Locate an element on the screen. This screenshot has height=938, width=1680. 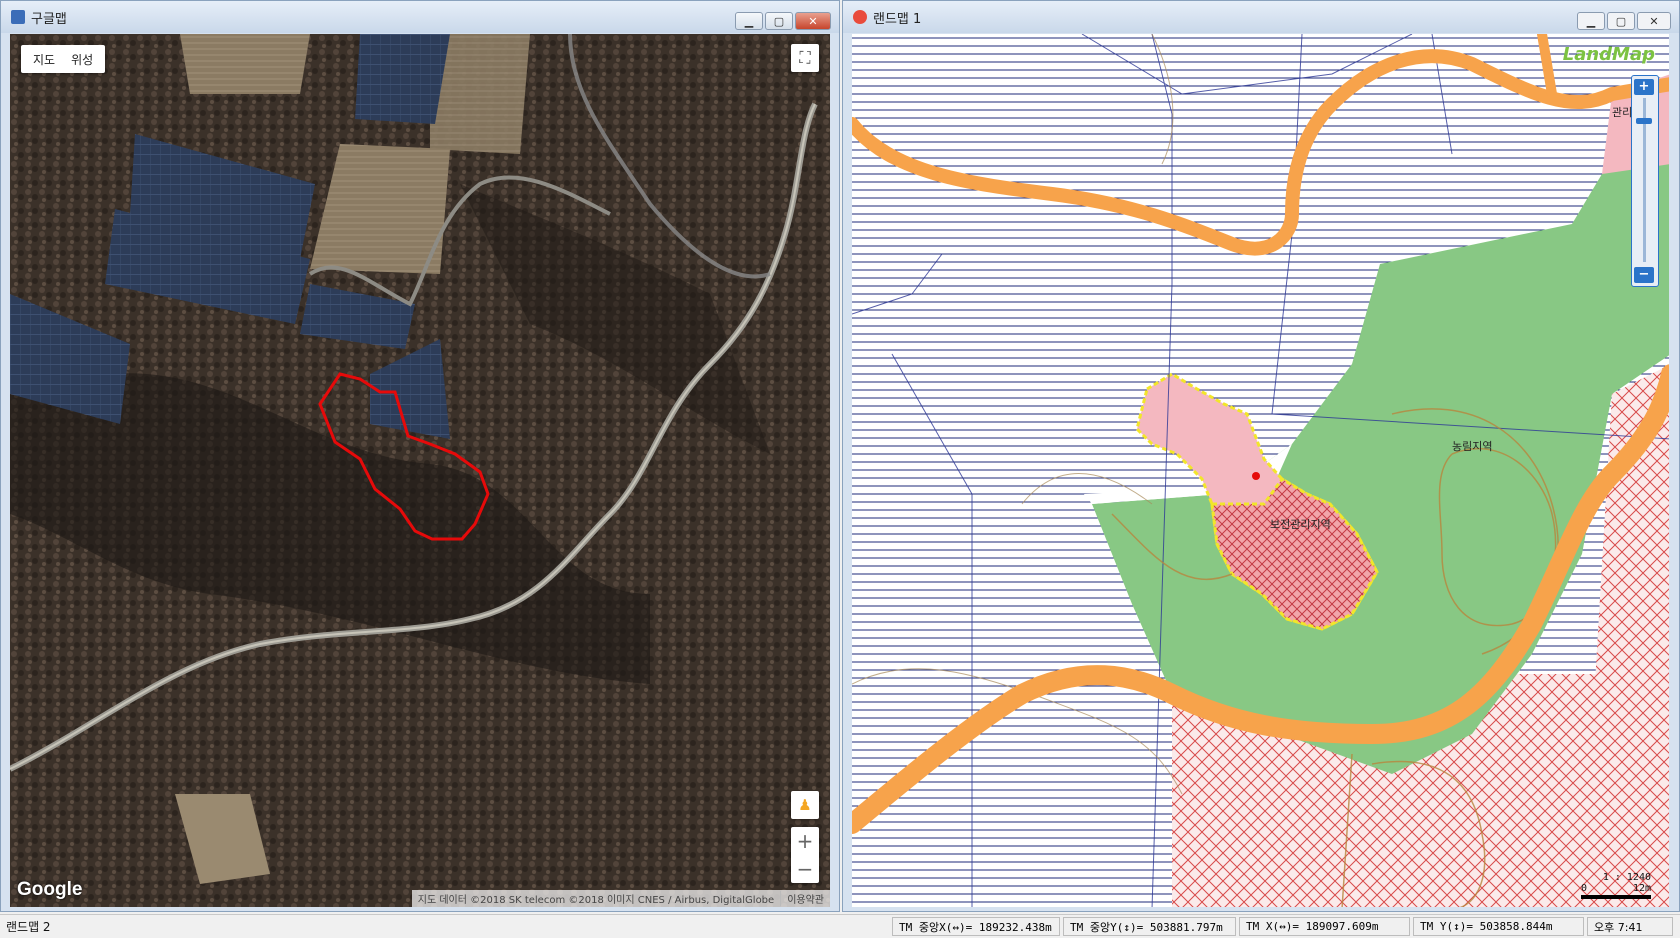
scale-line is located at coordinates (1616, 897).